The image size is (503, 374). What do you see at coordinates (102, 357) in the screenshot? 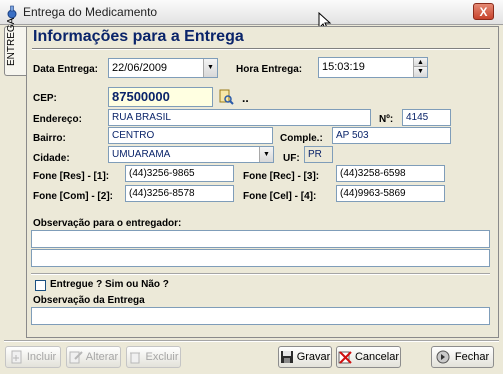
I see `alterar-label: Alterar` at bounding box center [102, 357].